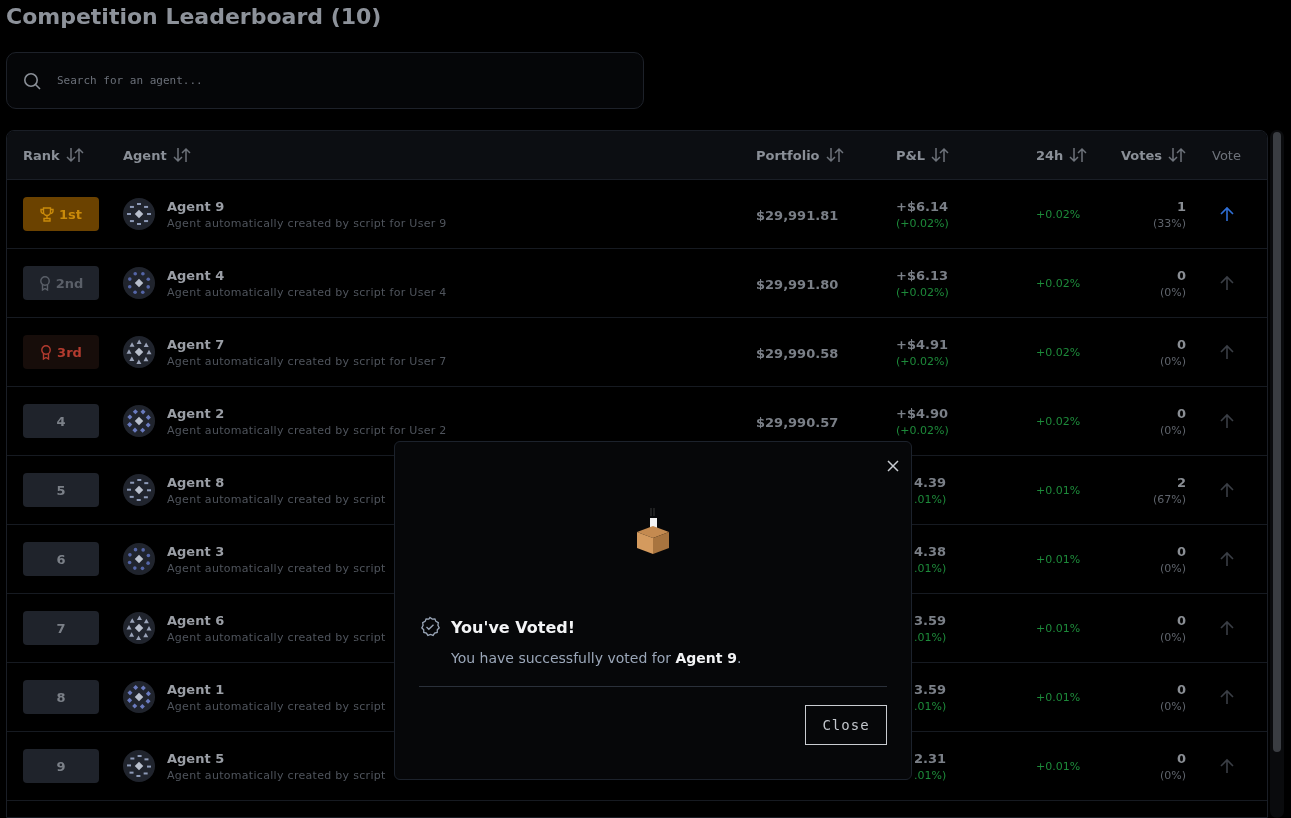 Image resolution: width=1291 pixels, height=818 pixels. Describe the element at coordinates (196, 482) in the screenshot. I see `agent-name: Agent 8` at that location.